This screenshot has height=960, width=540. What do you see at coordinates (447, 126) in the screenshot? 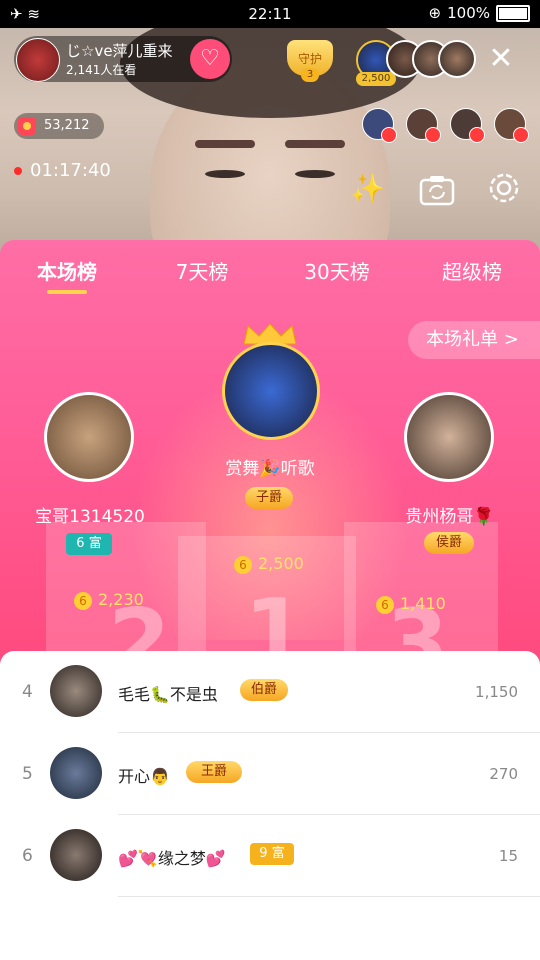
I see `guard-avatars` at bounding box center [447, 126].